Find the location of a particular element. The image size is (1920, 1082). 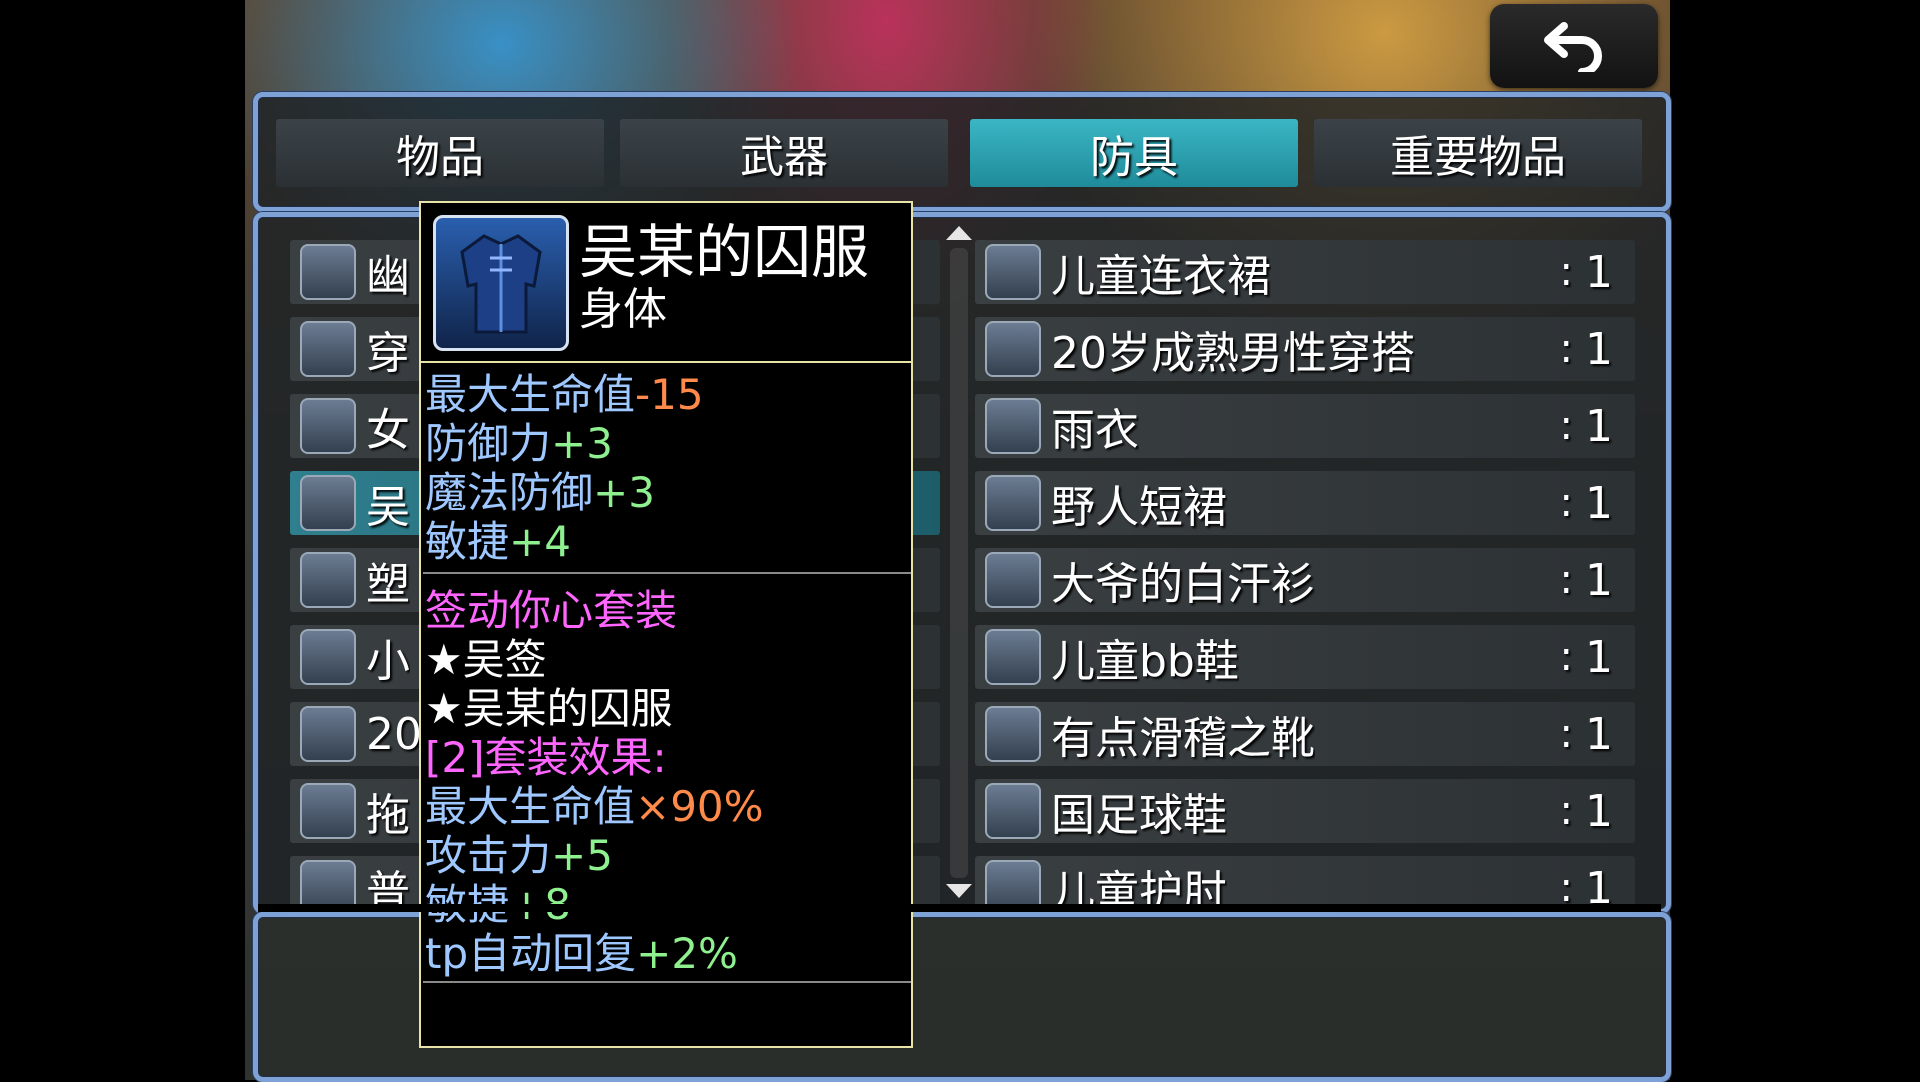

set-effect-value: +2% is located at coordinates (687, 953).